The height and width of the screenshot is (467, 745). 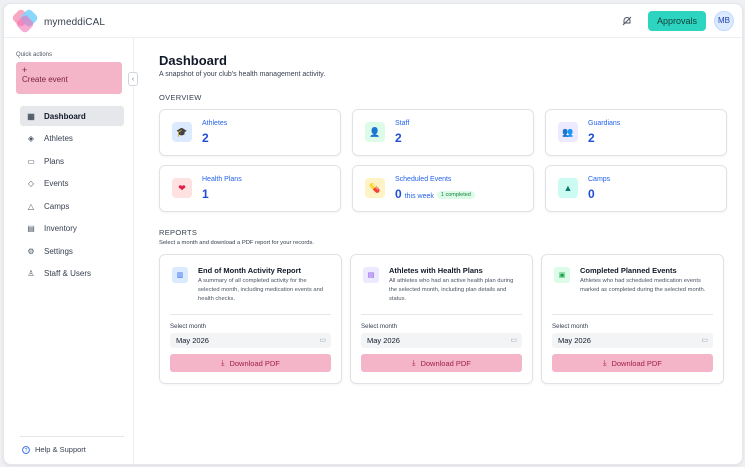 What do you see at coordinates (636, 188) in the screenshot?
I see `stat-card-camps: ▲ Camps 0` at bounding box center [636, 188].